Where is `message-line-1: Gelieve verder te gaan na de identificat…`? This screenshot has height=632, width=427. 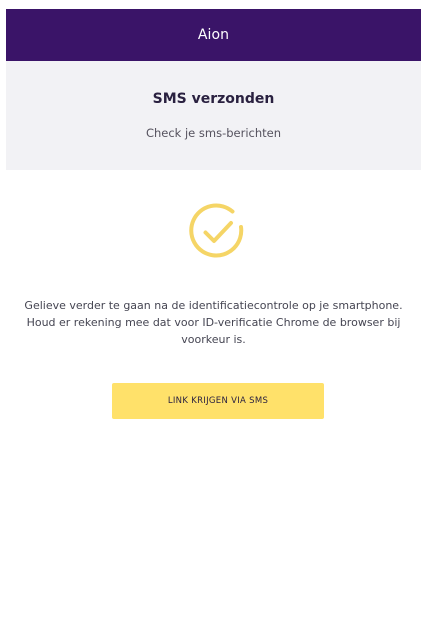
message-line-1: Gelieve verder te gaan na de identificat… is located at coordinates (213, 305).